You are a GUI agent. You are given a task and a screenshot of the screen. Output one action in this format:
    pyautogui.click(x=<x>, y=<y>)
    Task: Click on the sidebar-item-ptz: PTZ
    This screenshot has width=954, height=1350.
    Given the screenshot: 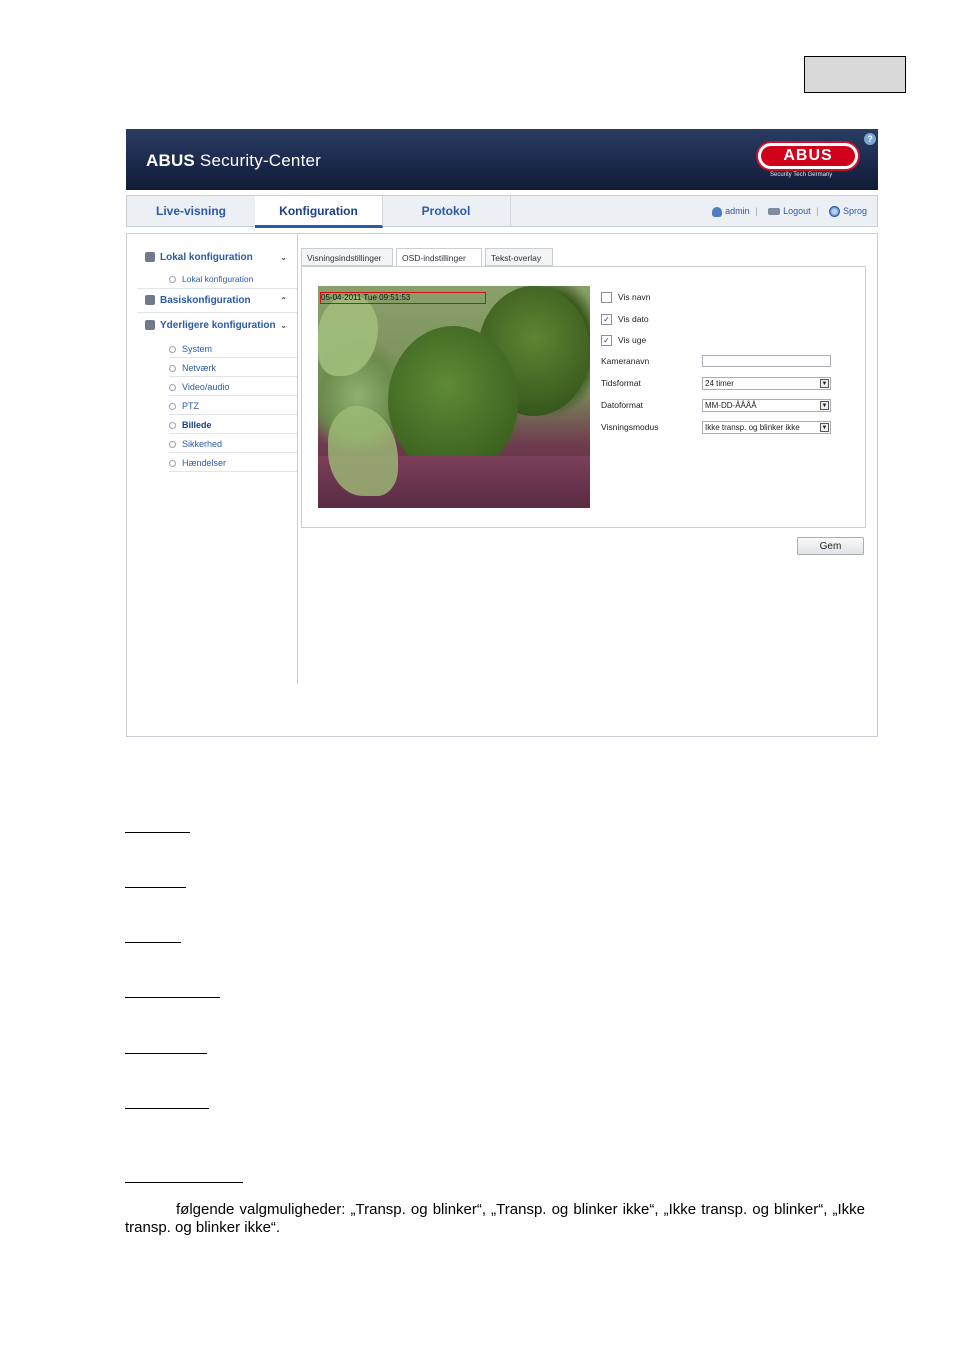 What is the action you would take?
    pyautogui.click(x=233, y=406)
    